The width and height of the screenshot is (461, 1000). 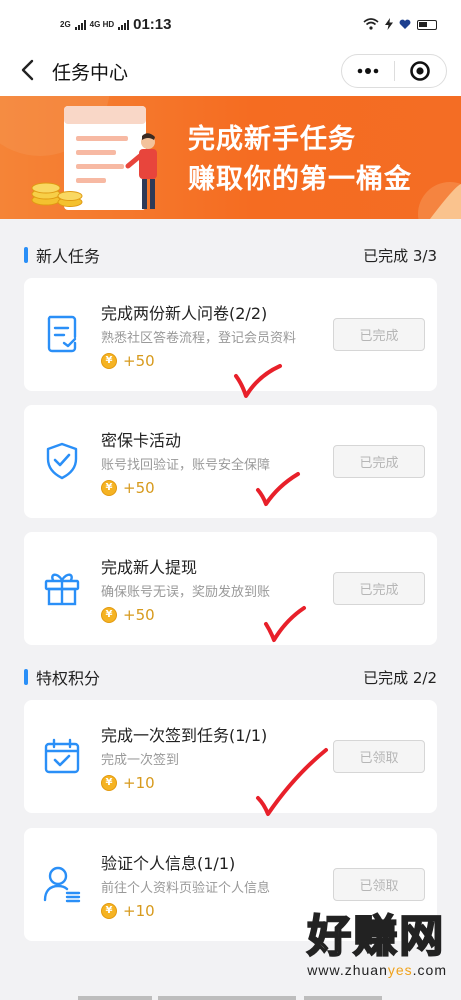 I want to click on network-label-4g: 4G HD, so click(x=102, y=24).